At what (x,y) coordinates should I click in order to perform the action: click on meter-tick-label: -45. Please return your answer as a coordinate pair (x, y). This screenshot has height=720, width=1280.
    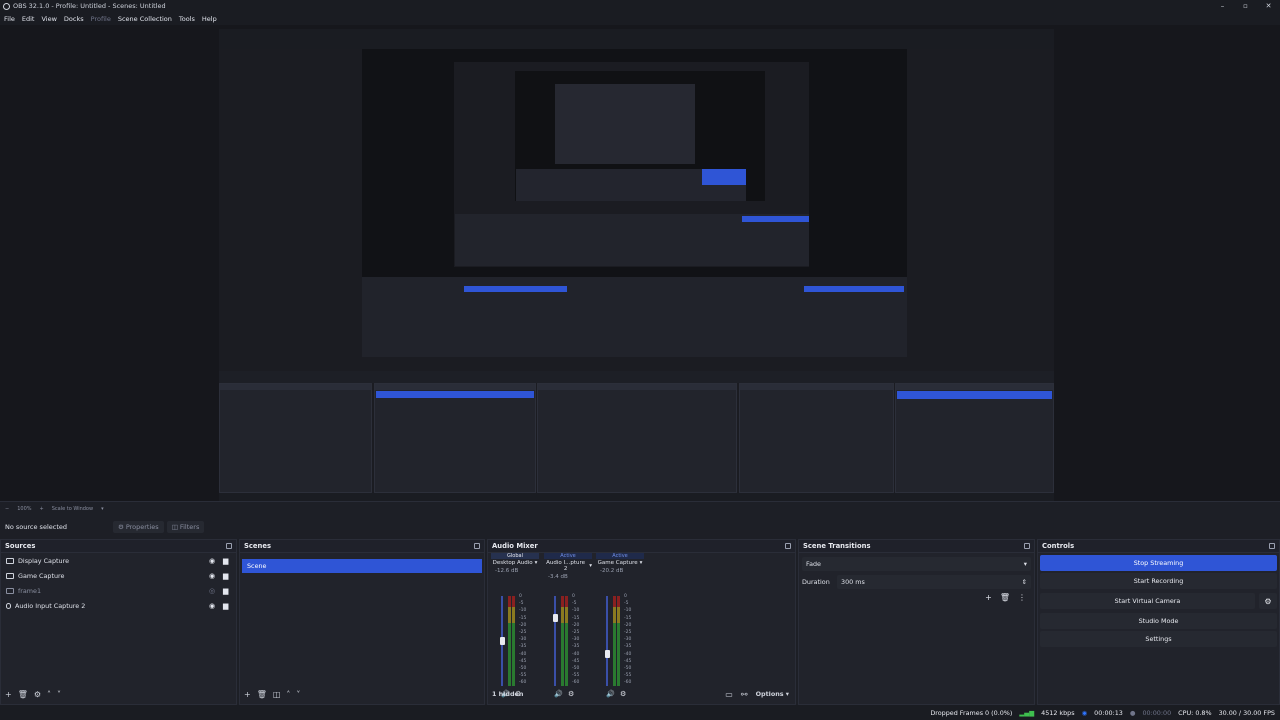
    Looking at the image, I should click on (576, 661).